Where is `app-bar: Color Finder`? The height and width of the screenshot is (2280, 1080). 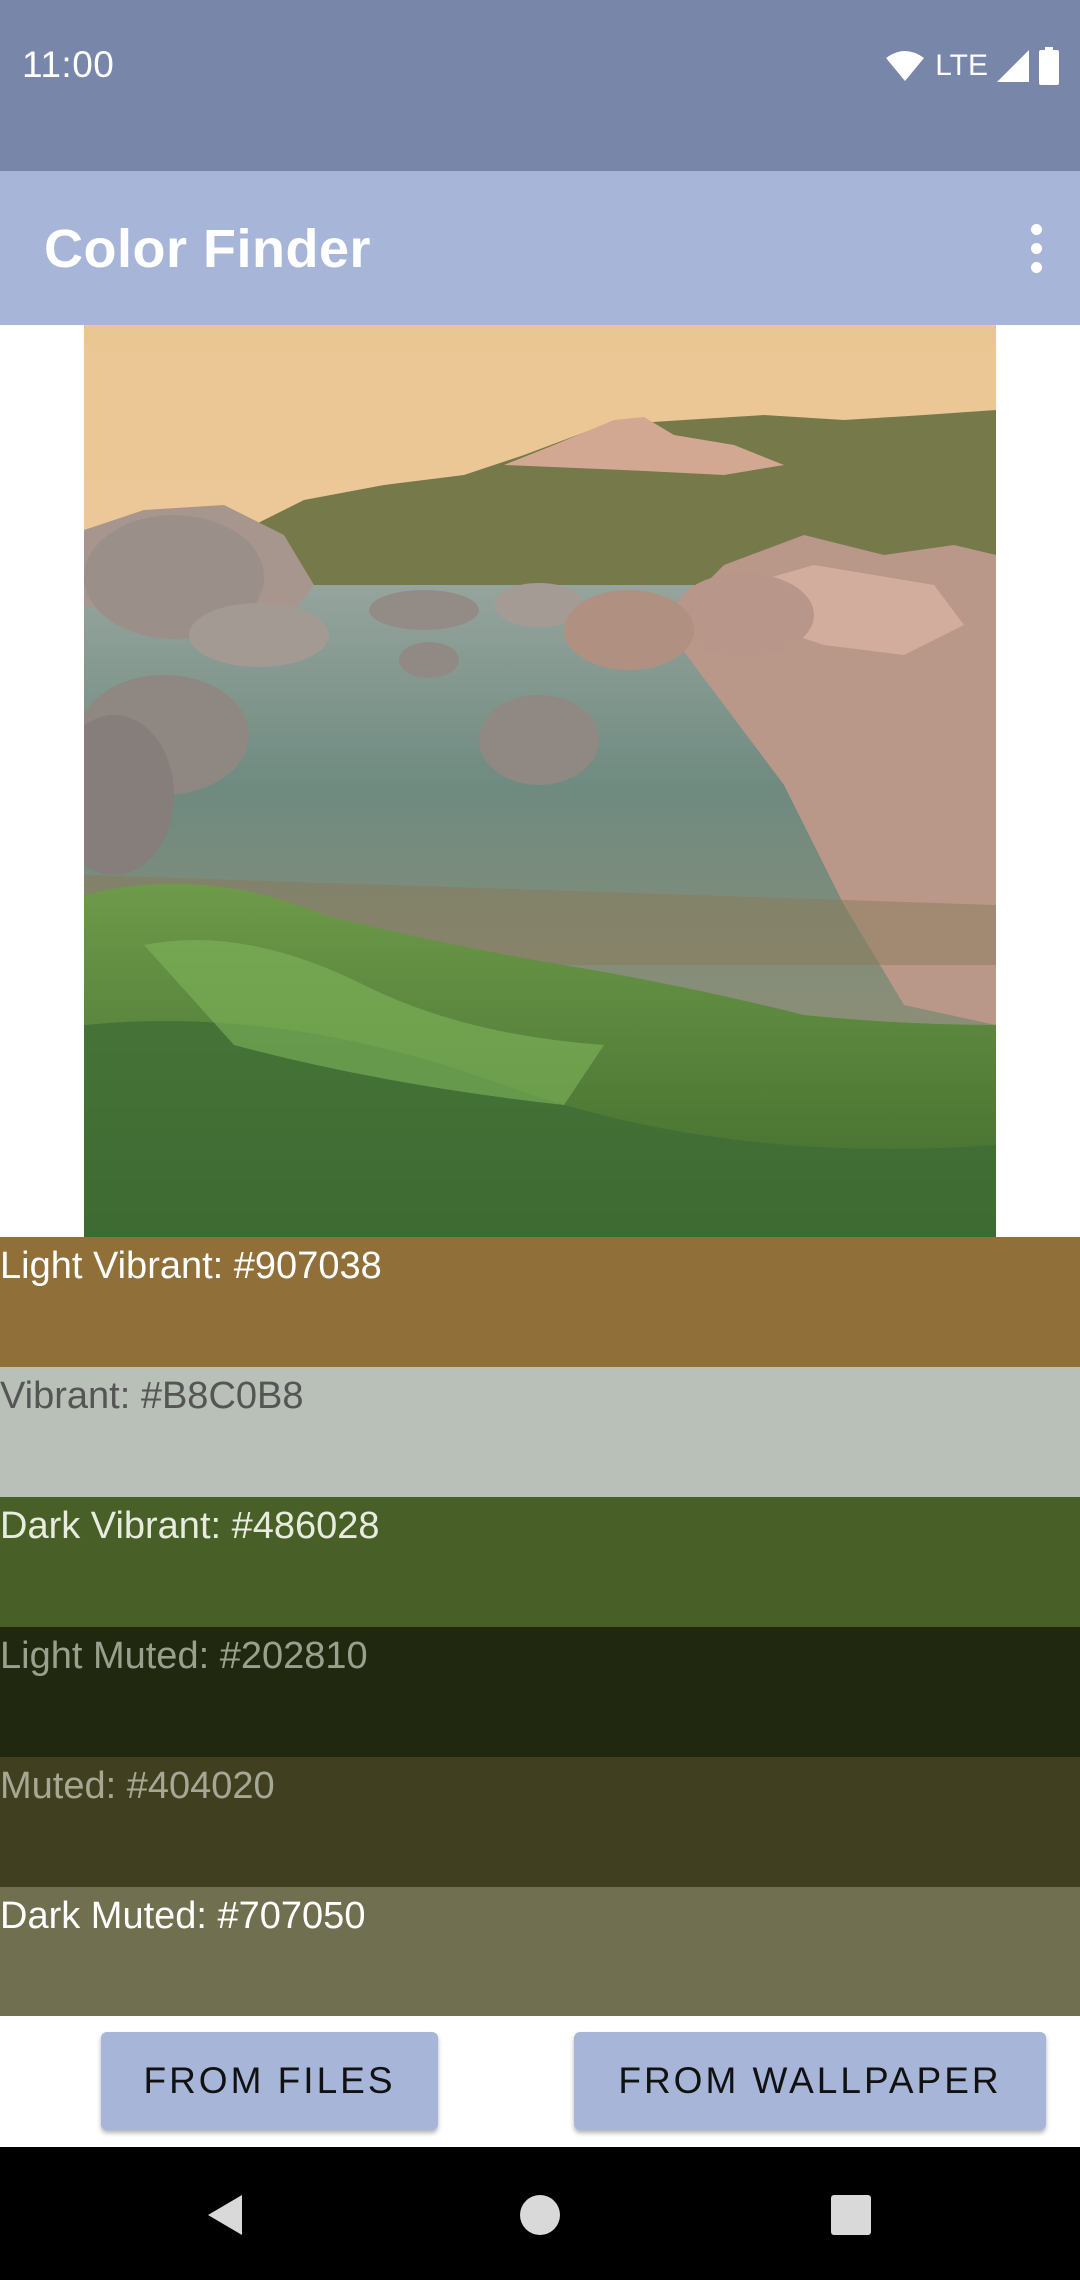 app-bar: Color Finder is located at coordinates (540, 248).